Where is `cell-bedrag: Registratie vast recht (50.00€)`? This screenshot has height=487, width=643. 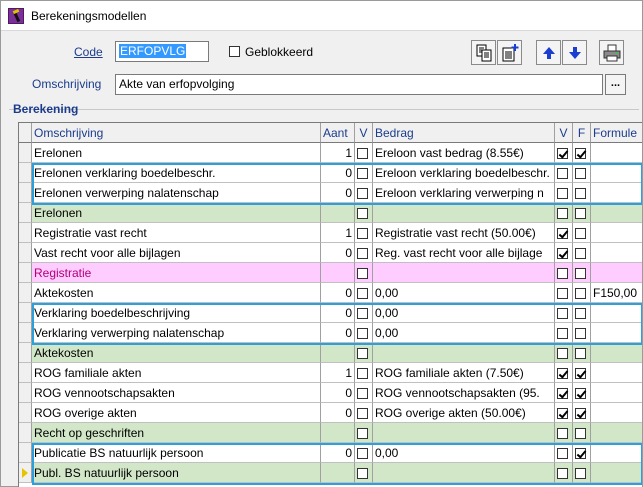
cell-bedrag: Registratie vast recht (50.00€) is located at coordinates (464, 233).